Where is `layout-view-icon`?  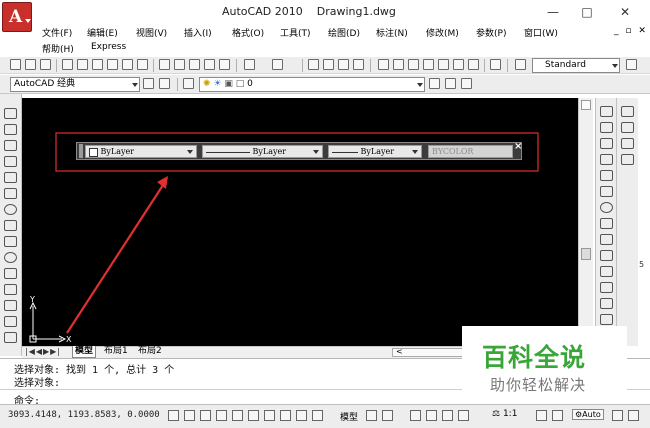 layout-view-icon is located at coordinates (387, 415).